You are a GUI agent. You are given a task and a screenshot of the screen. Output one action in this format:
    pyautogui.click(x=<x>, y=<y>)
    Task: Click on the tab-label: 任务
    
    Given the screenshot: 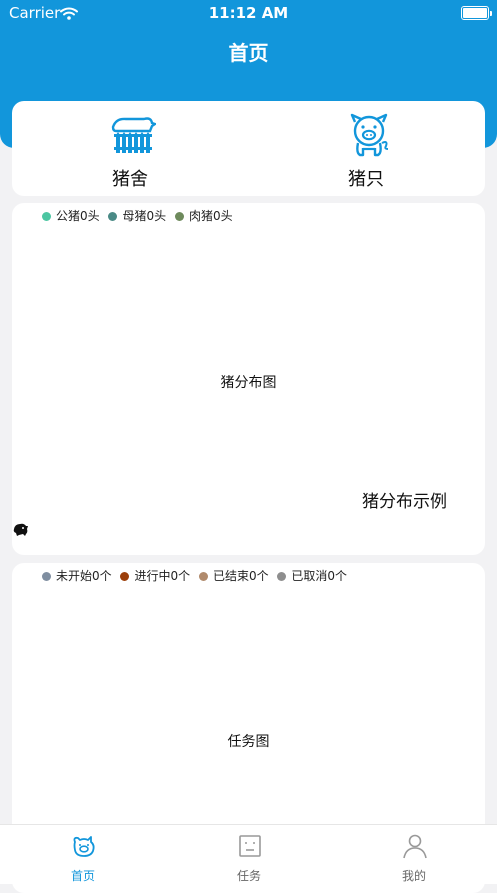 What is the action you would take?
    pyautogui.click(x=248, y=876)
    